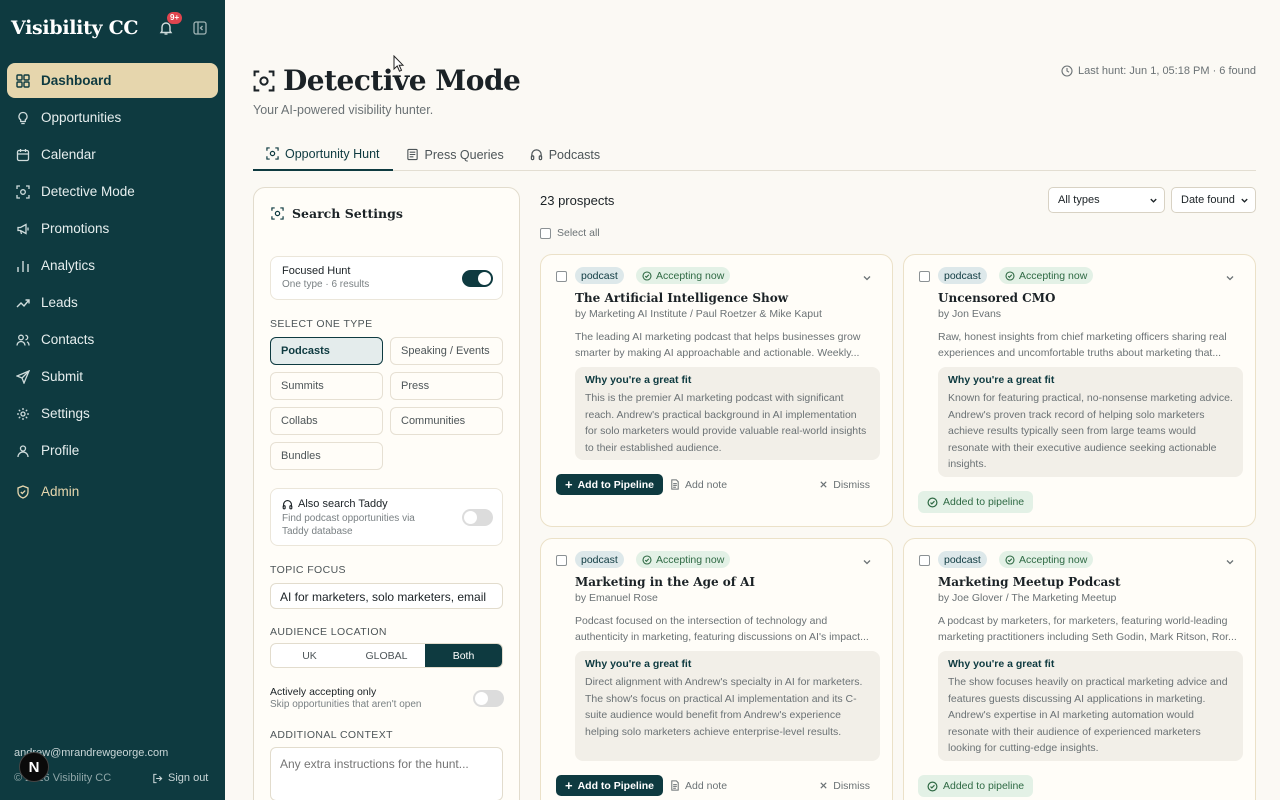  What do you see at coordinates (323, 692) in the screenshot?
I see `accepting-only-title: Actively accepting only` at bounding box center [323, 692].